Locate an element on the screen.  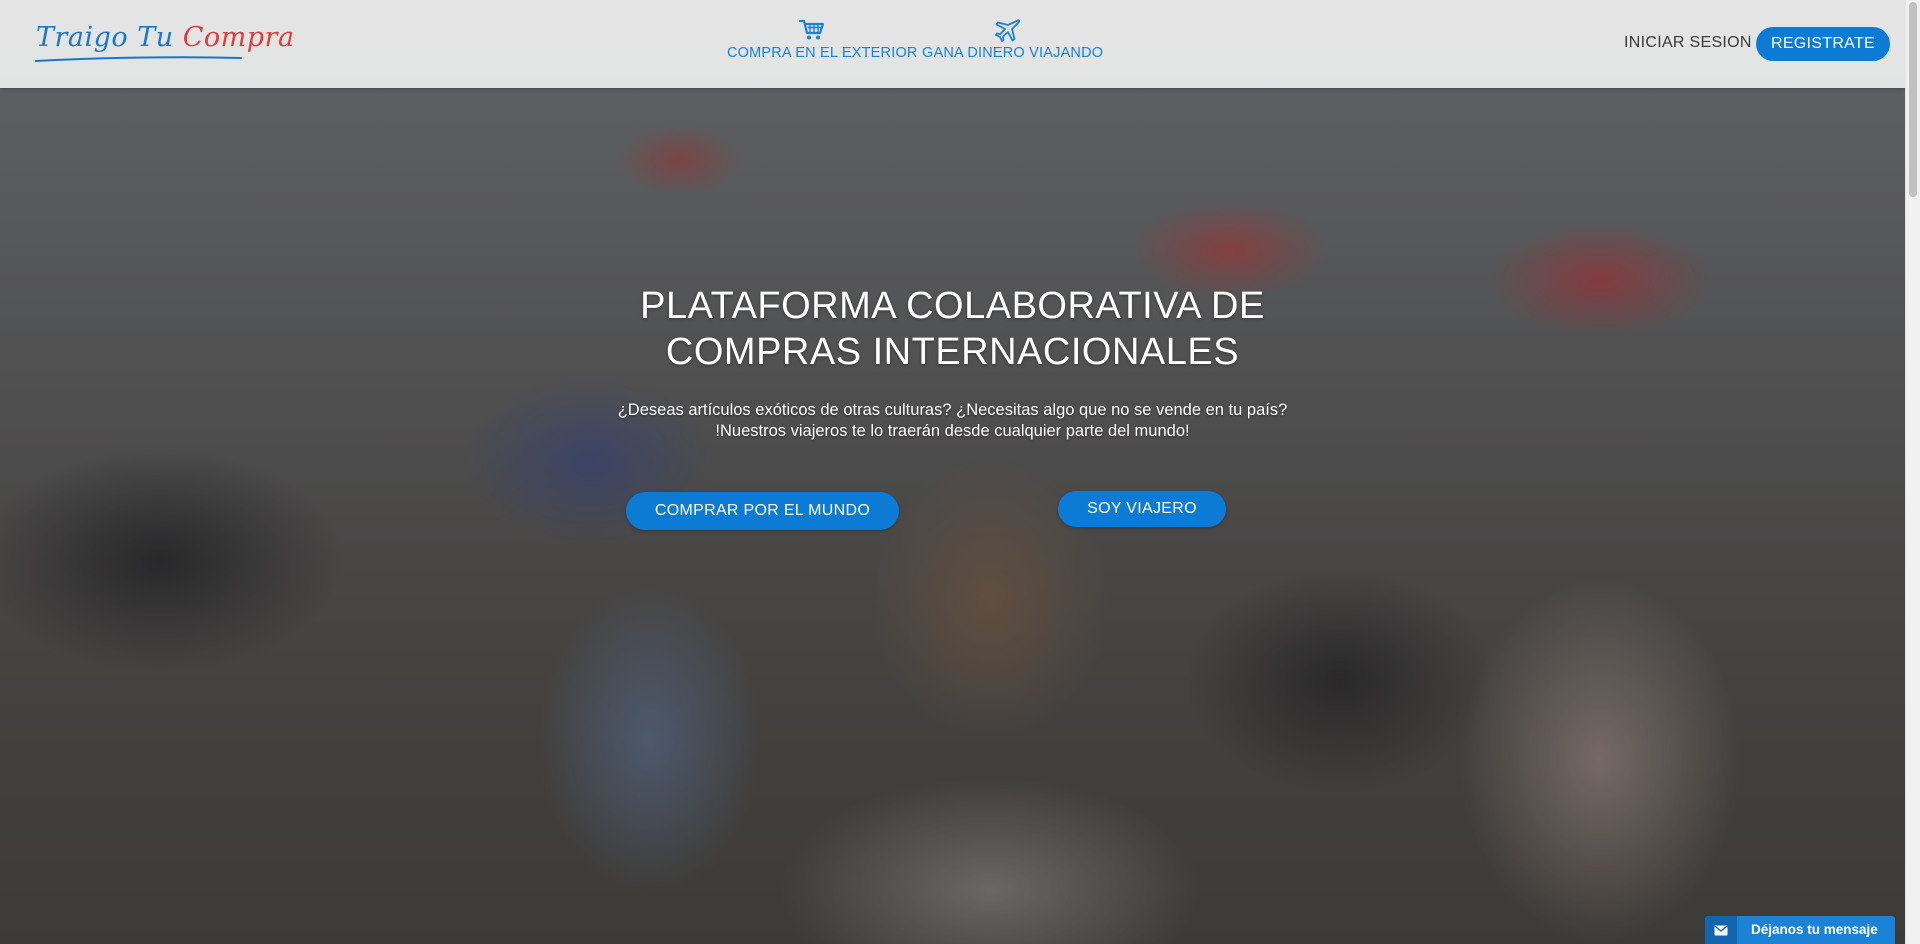
hero-title-line-1: PLATAFORMA COLABORATIVA DE is located at coordinates (952, 306).